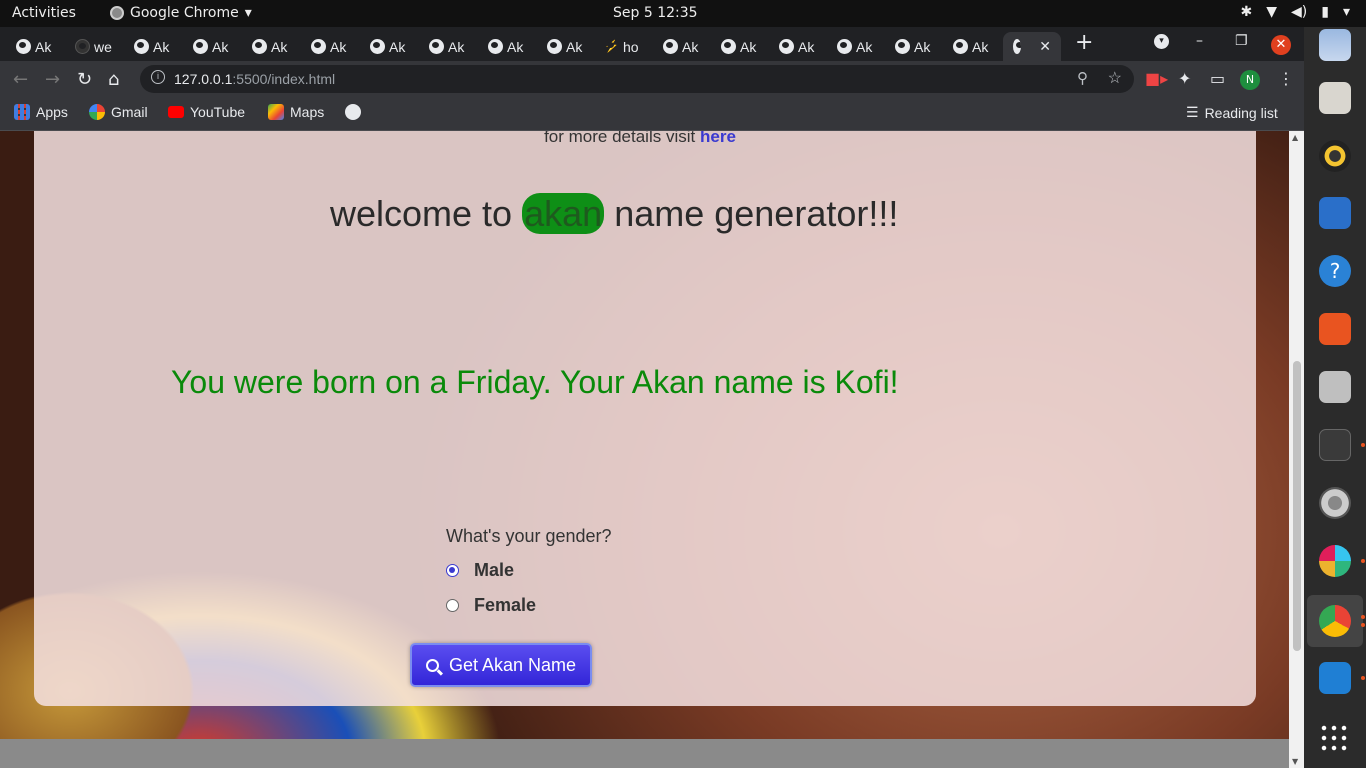 This screenshot has height=768, width=1366. I want to click on submit-label: Get Akan Name, so click(512, 664).